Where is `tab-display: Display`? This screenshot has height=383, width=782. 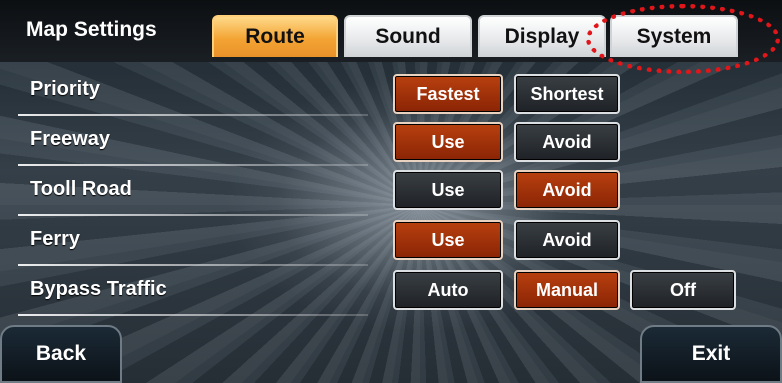
tab-display: Display is located at coordinates (542, 36).